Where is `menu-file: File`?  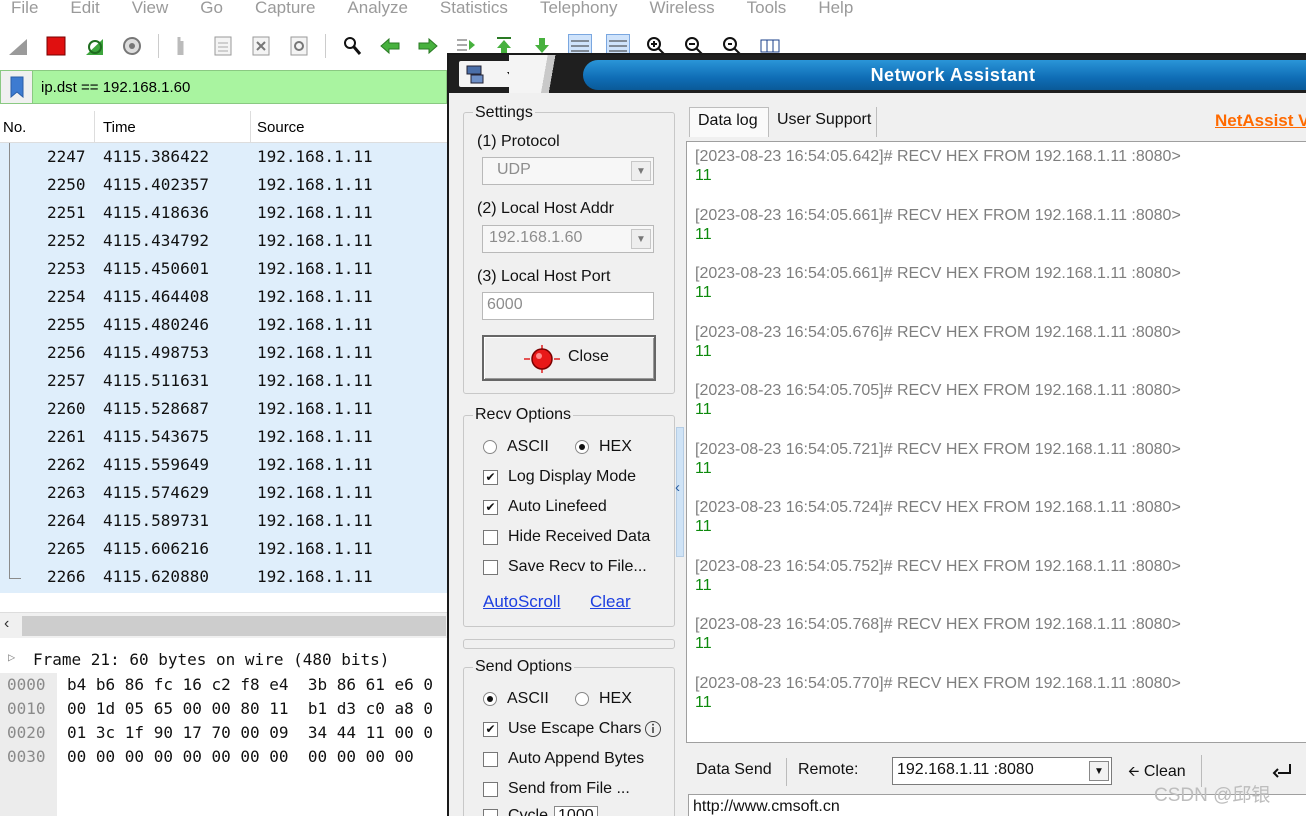 menu-file: File is located at coordinates (19, 8).